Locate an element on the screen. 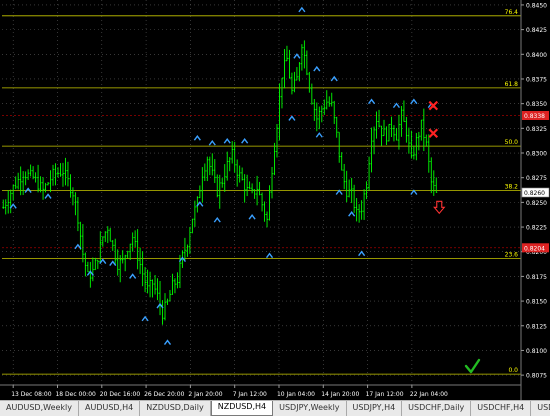 The width and height of the screenshot is (550, 416). chart-tab: USDCAD,Week is located at coordinates (540, 408).